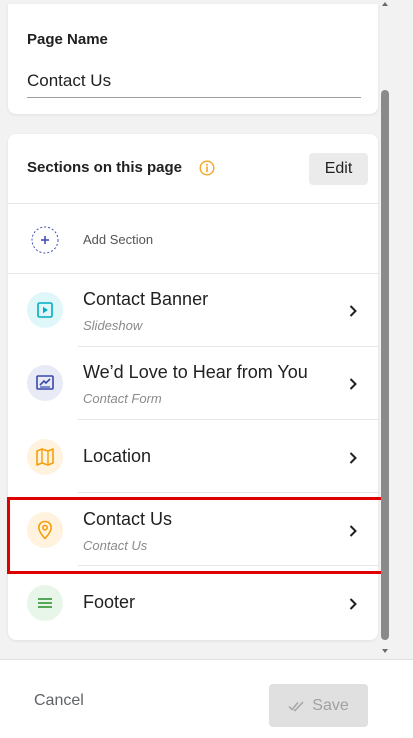 The width and height of the screenshot is (413, 738). Describe the element at coordinates (338, 169) in the screenshot. I see `edit-button: Edit` at that location.